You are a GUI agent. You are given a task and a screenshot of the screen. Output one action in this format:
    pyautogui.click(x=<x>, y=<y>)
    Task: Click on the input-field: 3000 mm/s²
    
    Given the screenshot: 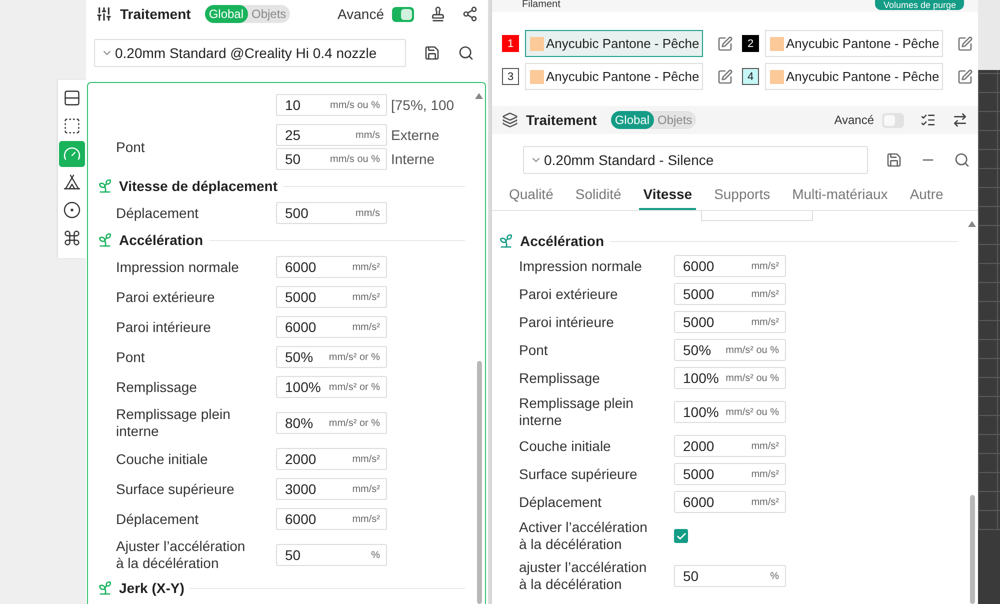 What is the action you would take?
    pyautogui.click(x=331, y=489)
    